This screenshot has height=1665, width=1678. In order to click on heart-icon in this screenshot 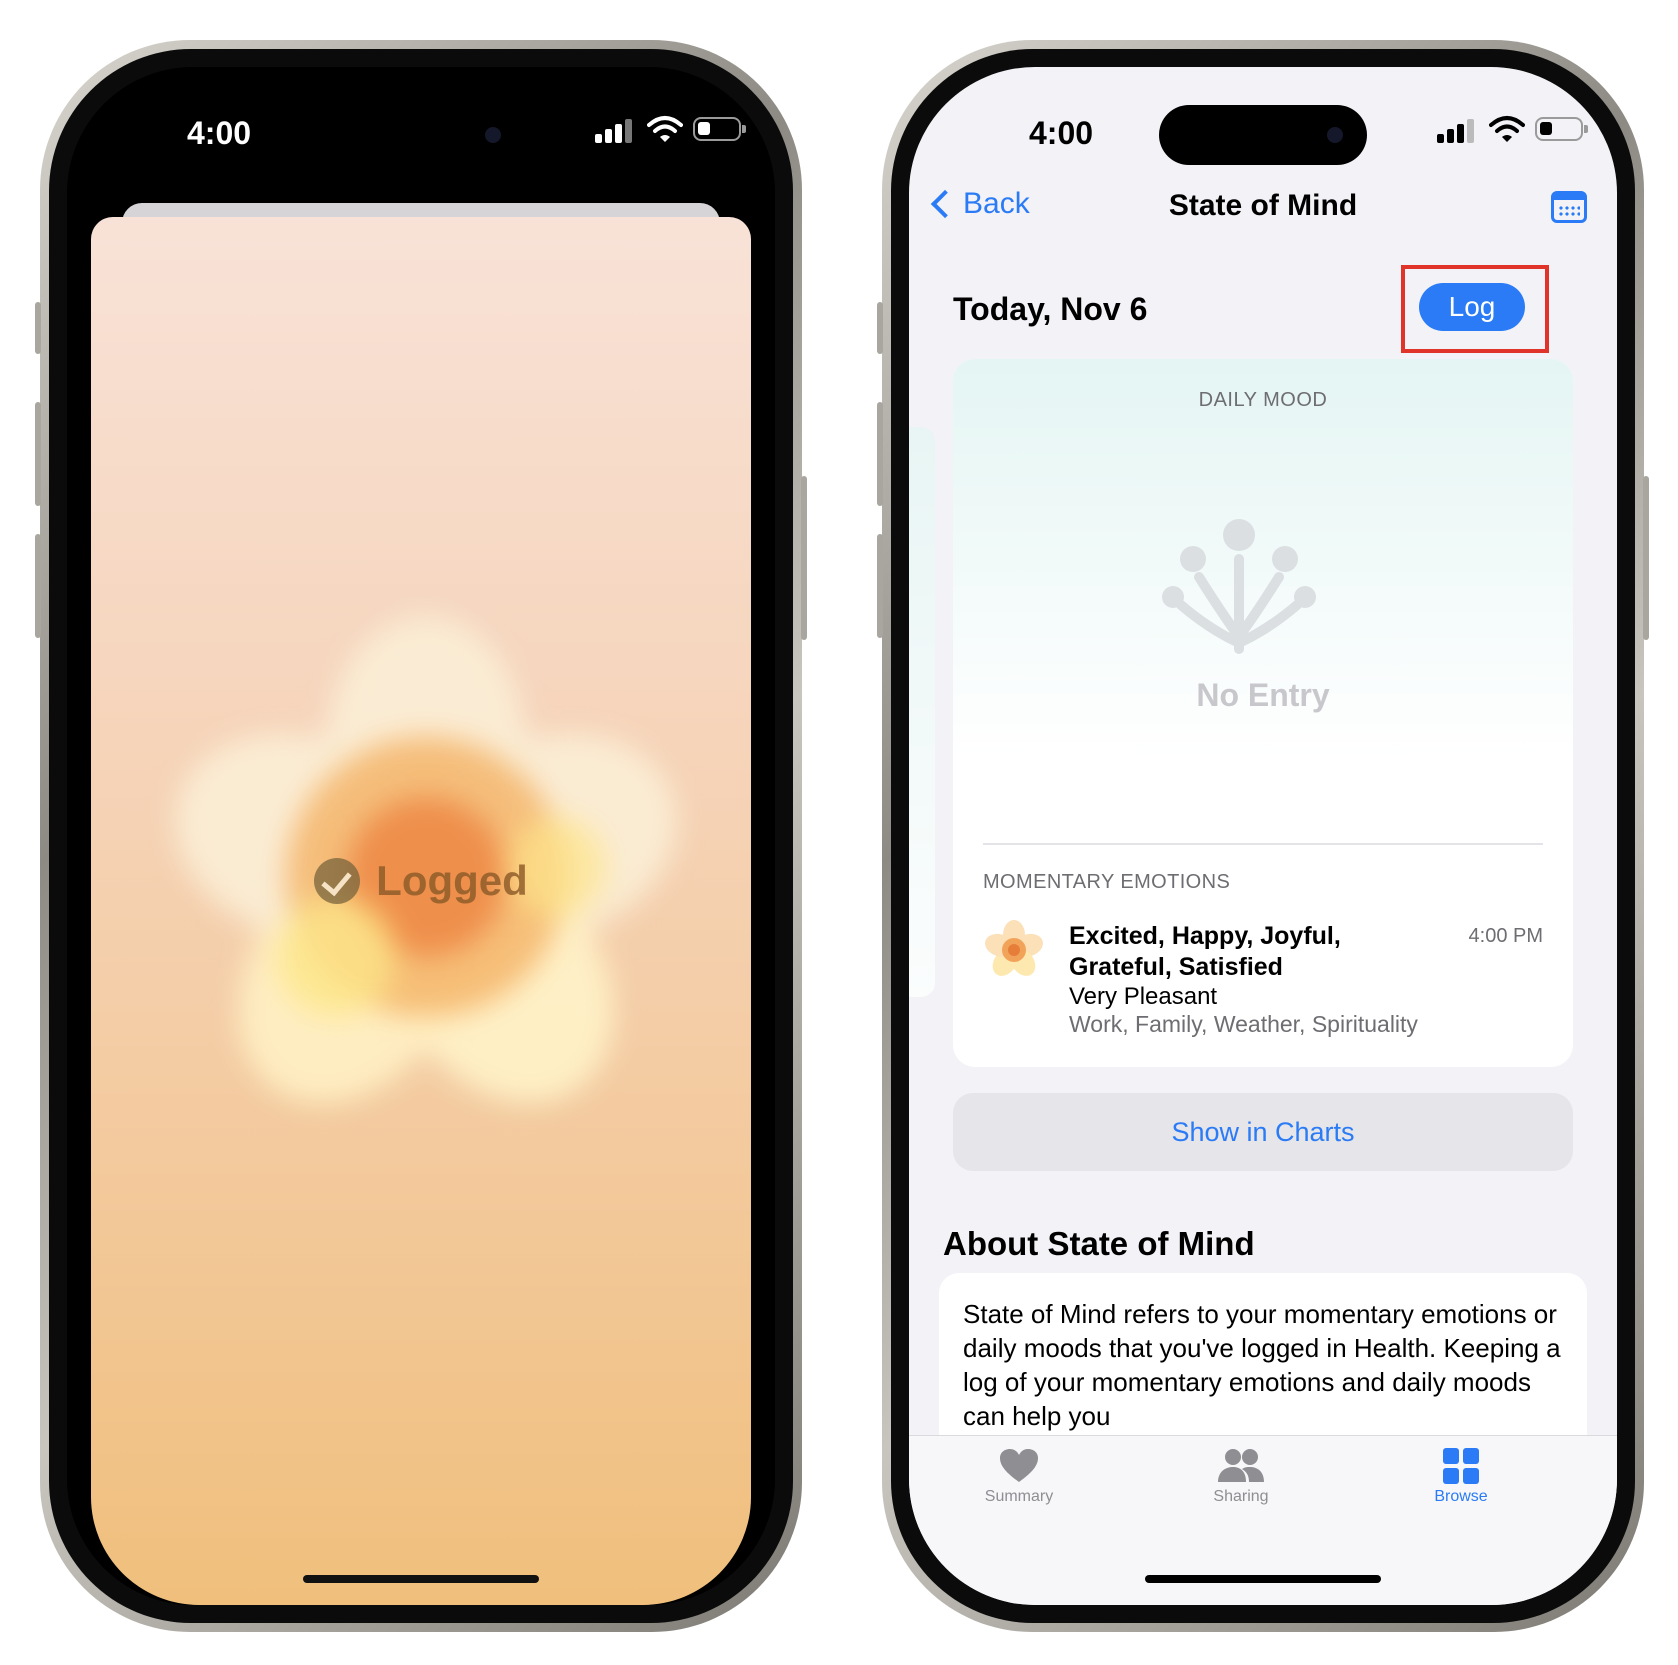, I will do `click(1019, 1465)`.